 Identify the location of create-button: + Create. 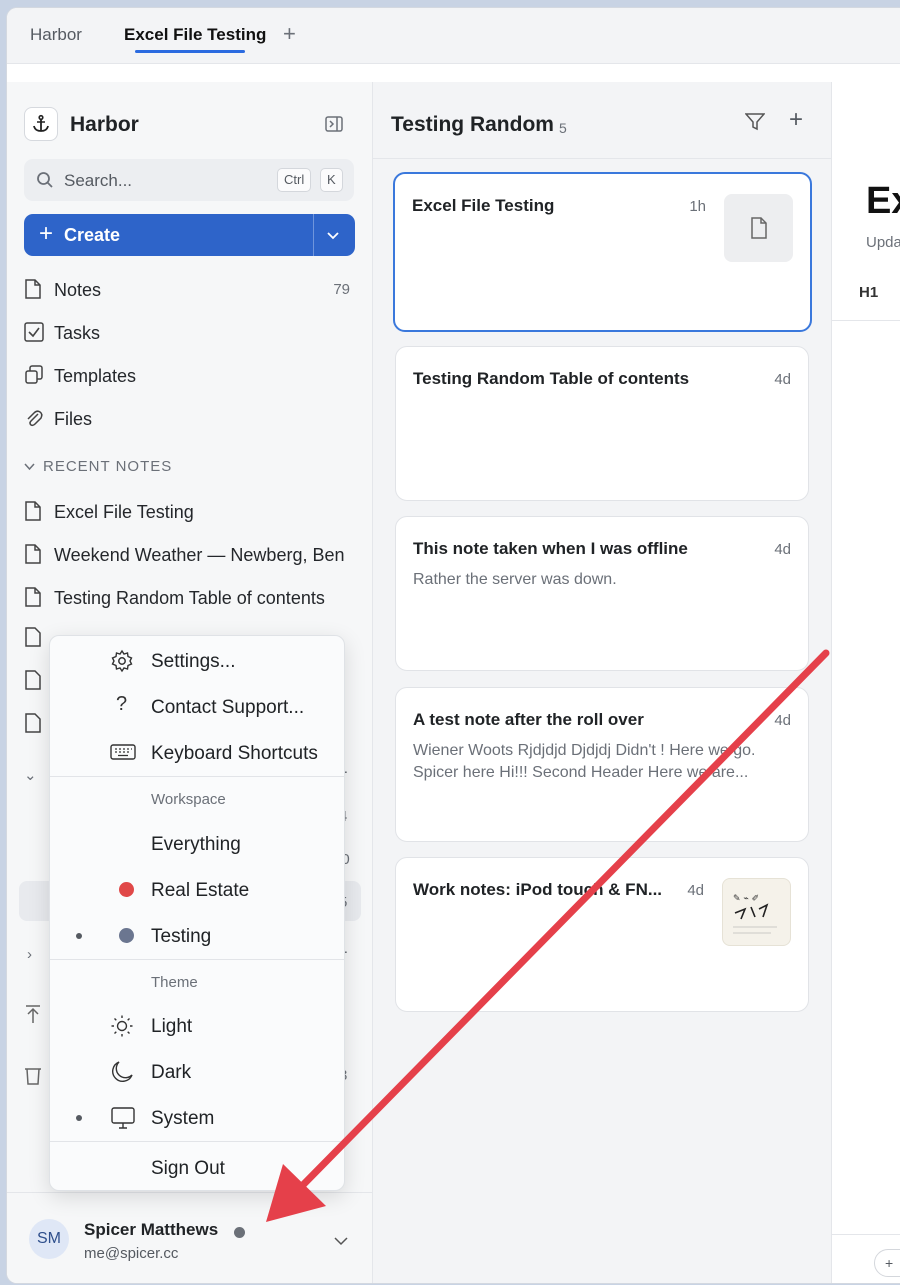
(189, 235).